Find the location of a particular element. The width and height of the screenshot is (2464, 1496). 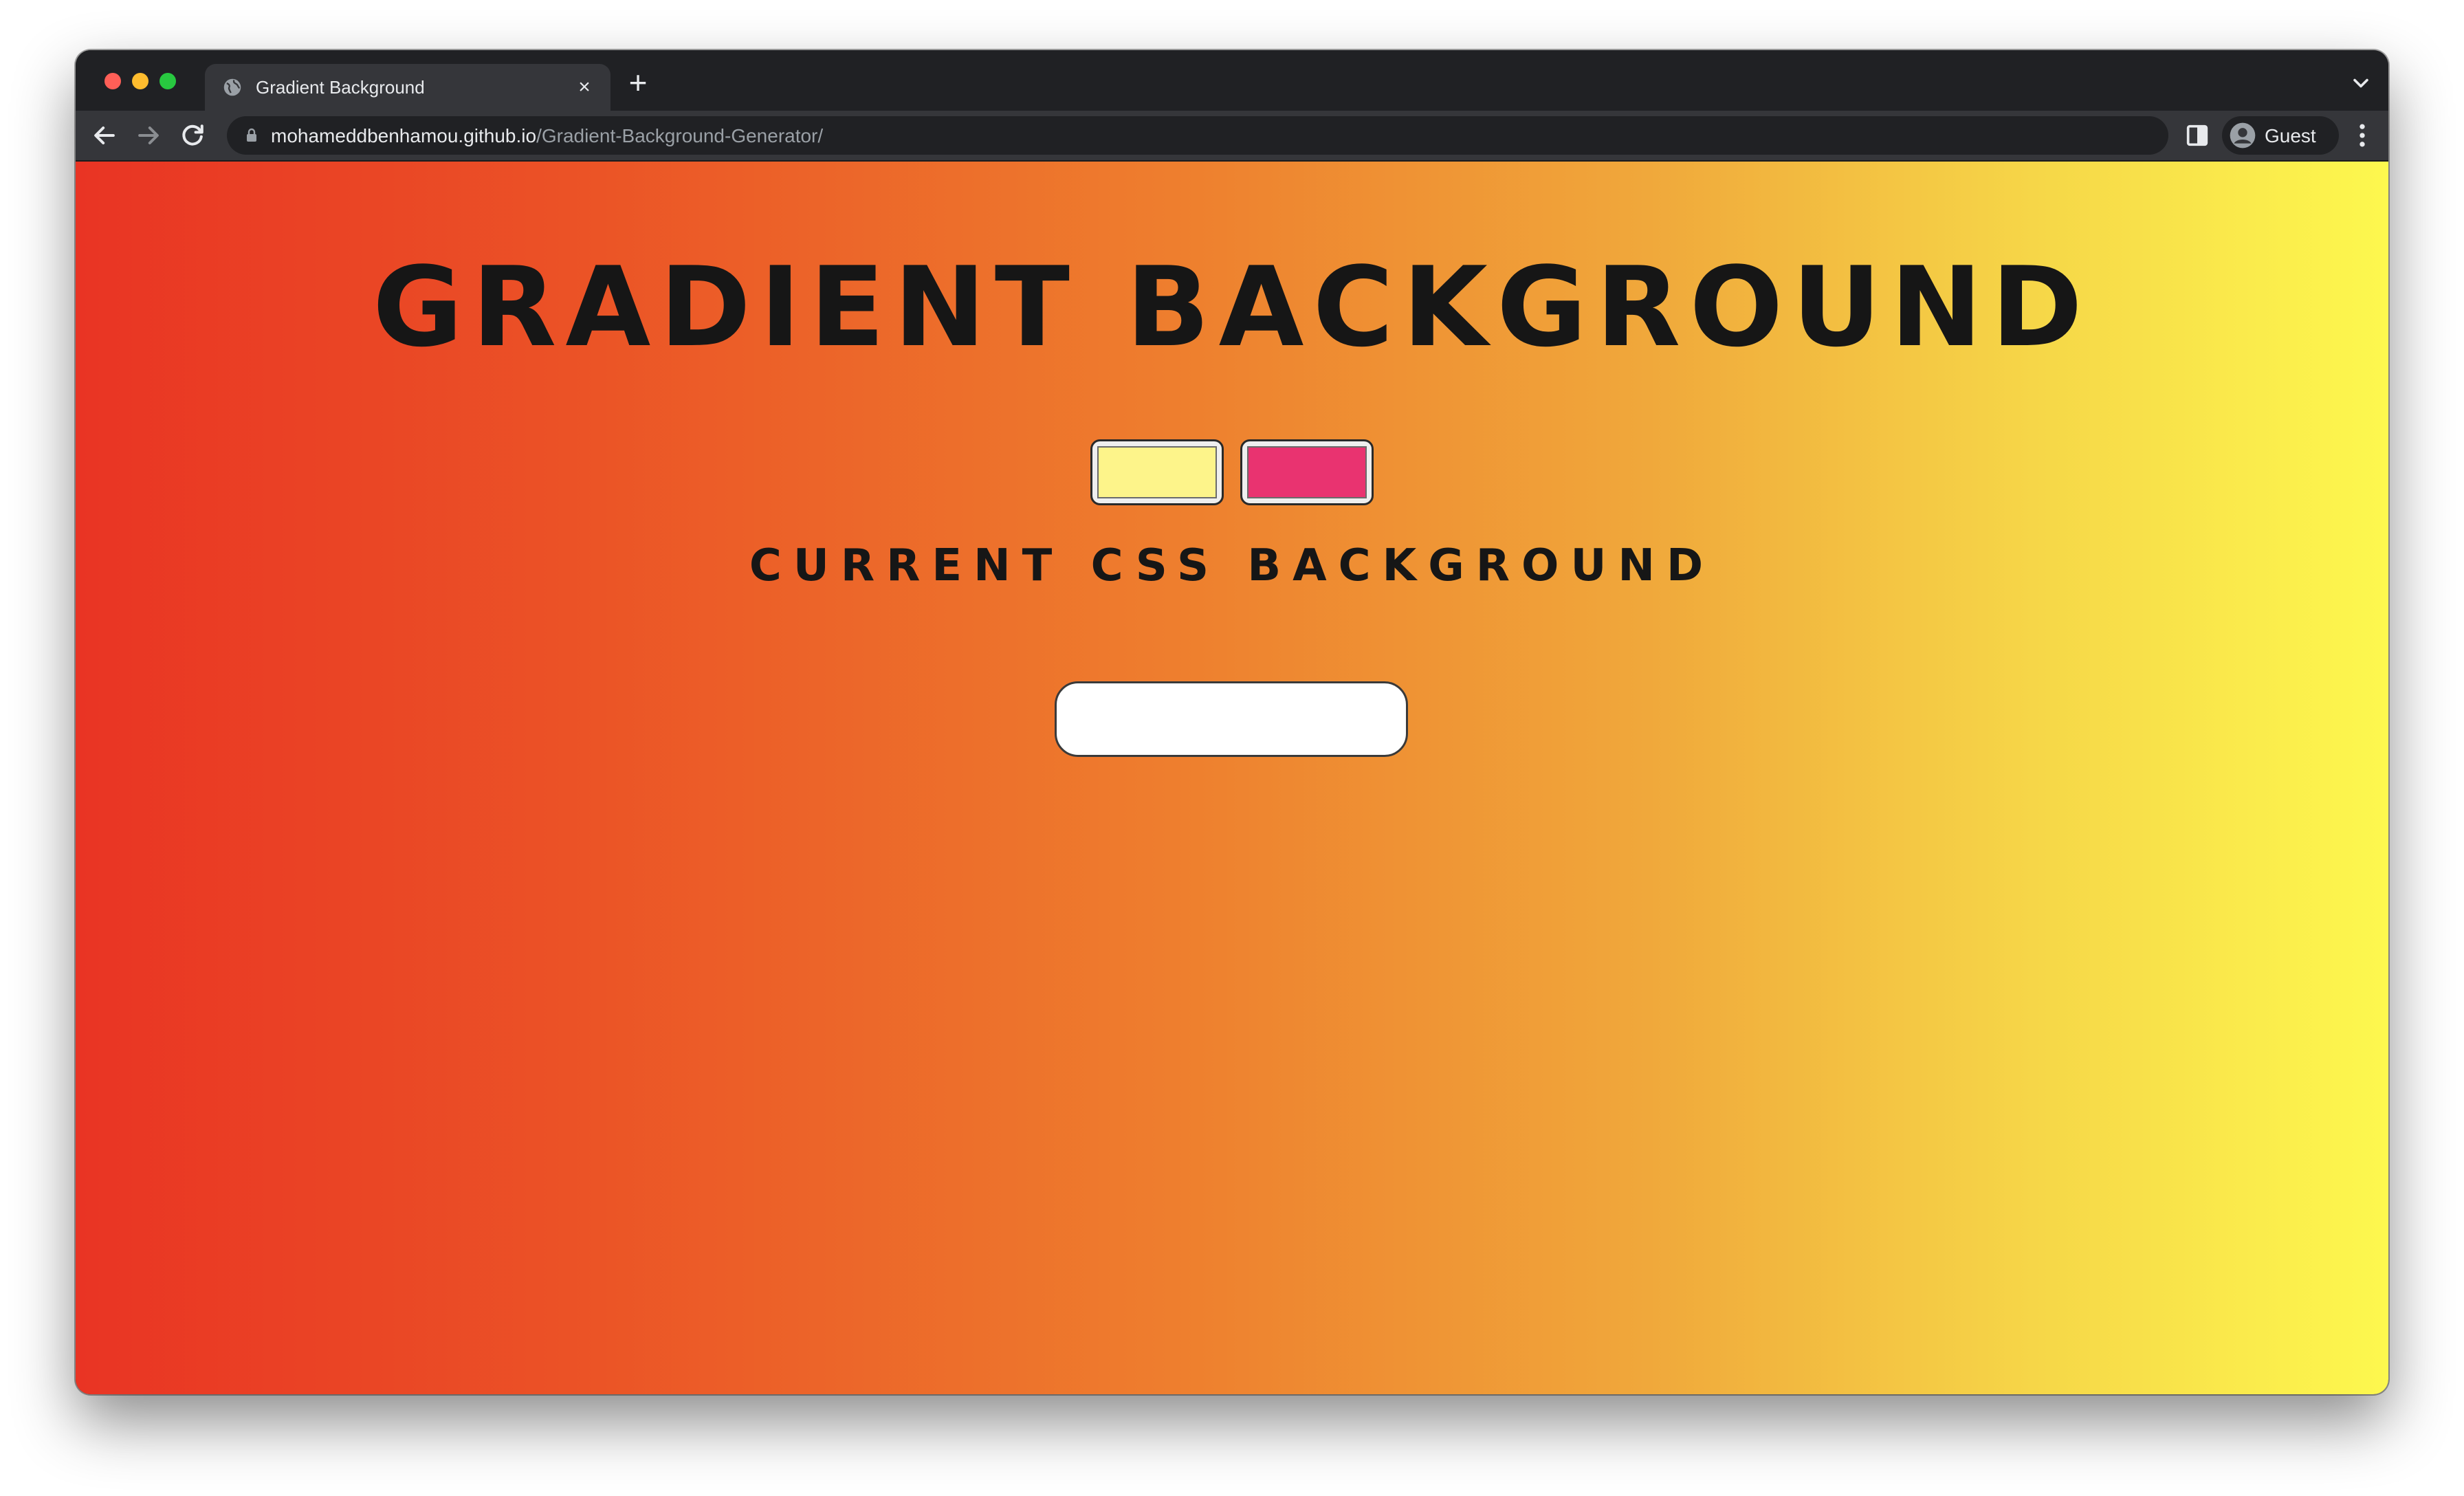

globe-icon is located at coordinates (232, 87).